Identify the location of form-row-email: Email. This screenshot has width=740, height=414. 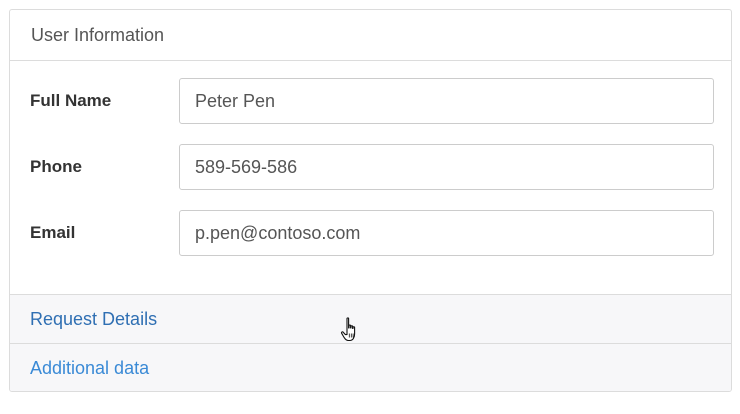
(370, 233).